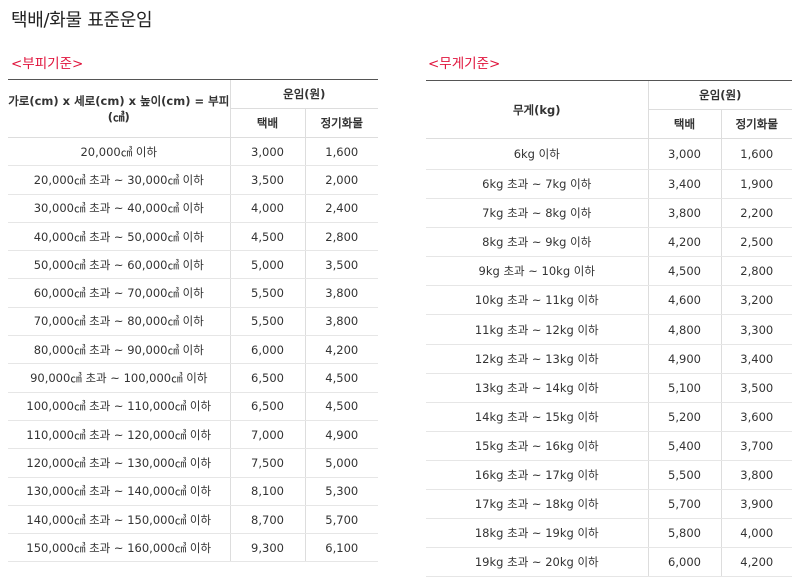  I want to click on range-cell: 20,000㎤ 이하, so click(119, 152).